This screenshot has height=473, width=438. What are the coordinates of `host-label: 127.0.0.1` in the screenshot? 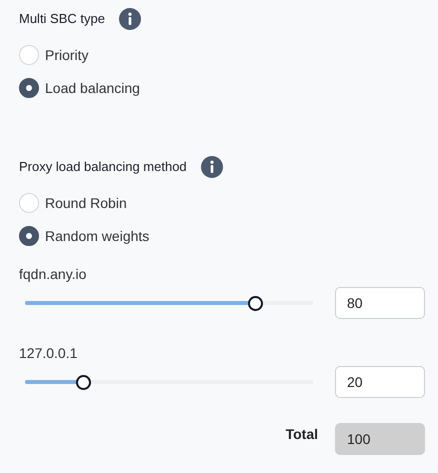 It's located at (48, 353).